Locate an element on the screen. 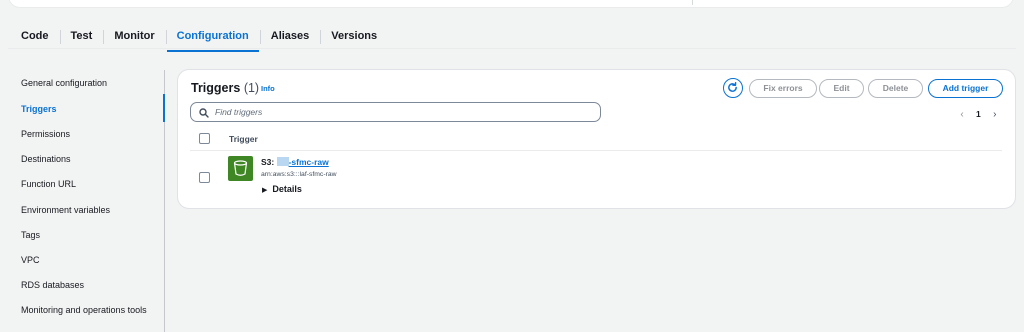 Image resolution: width=1024 pixels, height=332 pixels. divider is located at coordinates (692, 2).